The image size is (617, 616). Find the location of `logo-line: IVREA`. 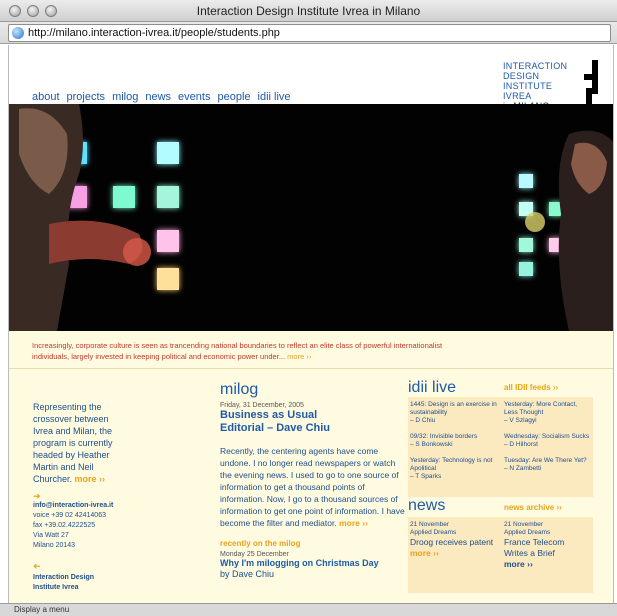

logo-line: IVREA is located at coordinates (517, 96).